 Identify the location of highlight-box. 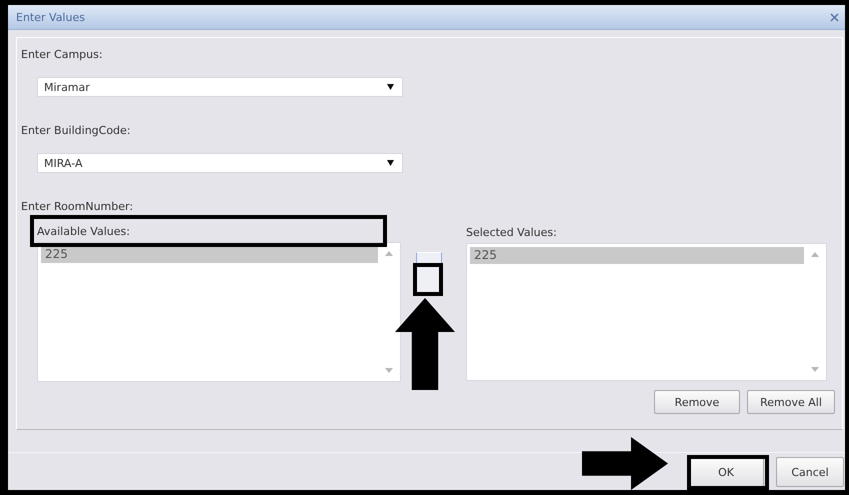
(428, 279).